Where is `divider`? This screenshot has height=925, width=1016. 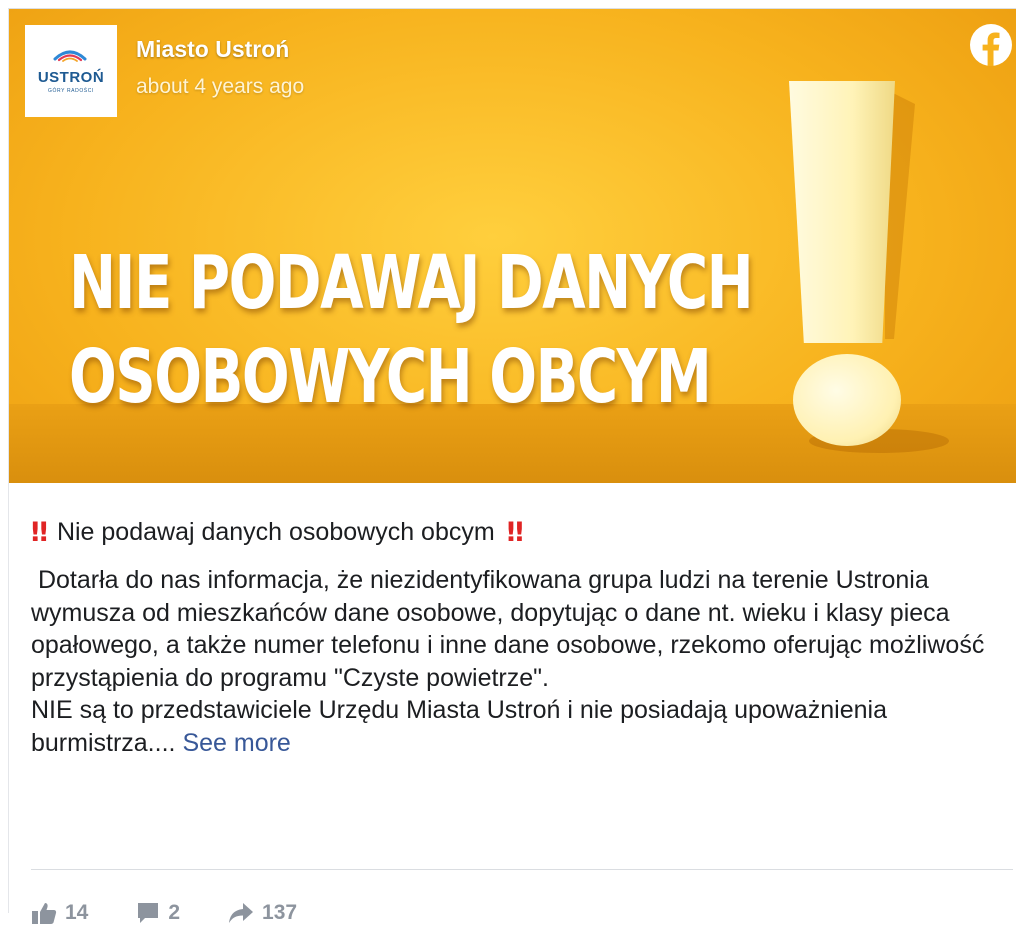
divider is located at coordinates (522, 869).